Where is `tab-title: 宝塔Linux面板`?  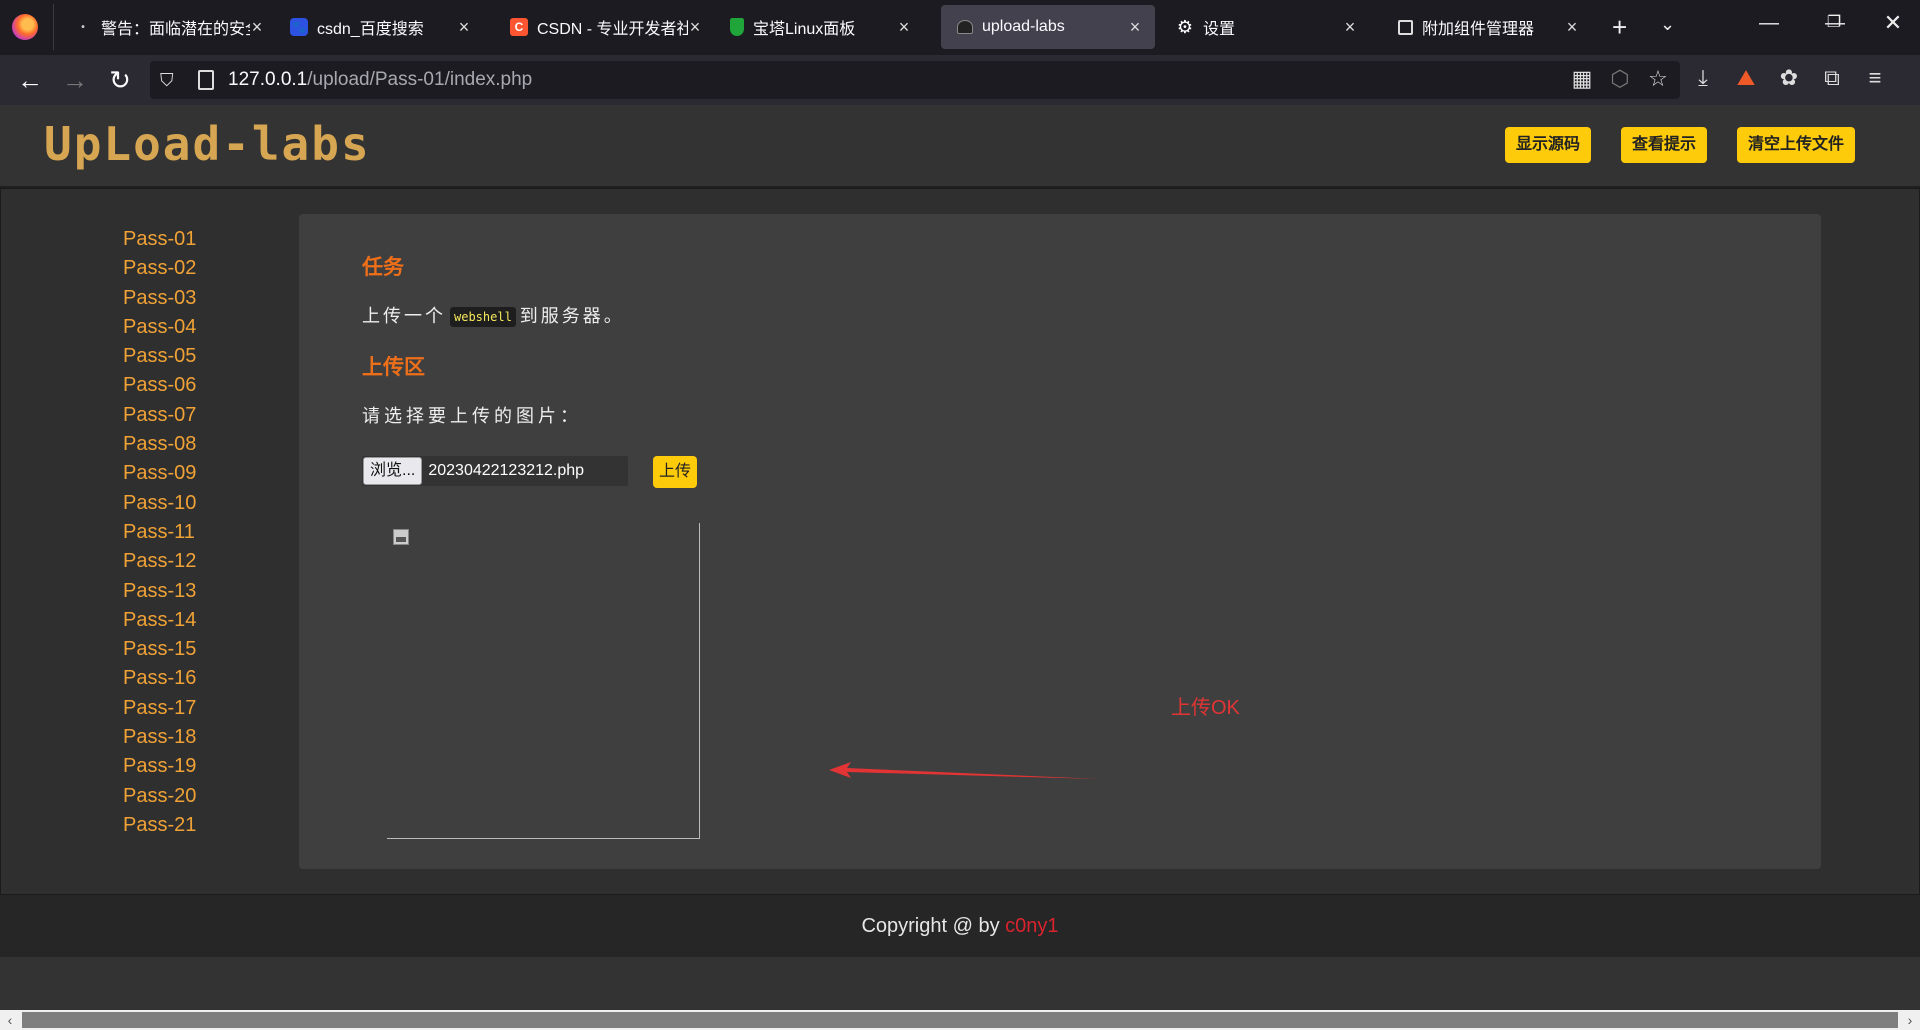 tab-title: 宝塔Linux面板 is located at coordinates (804, 29).